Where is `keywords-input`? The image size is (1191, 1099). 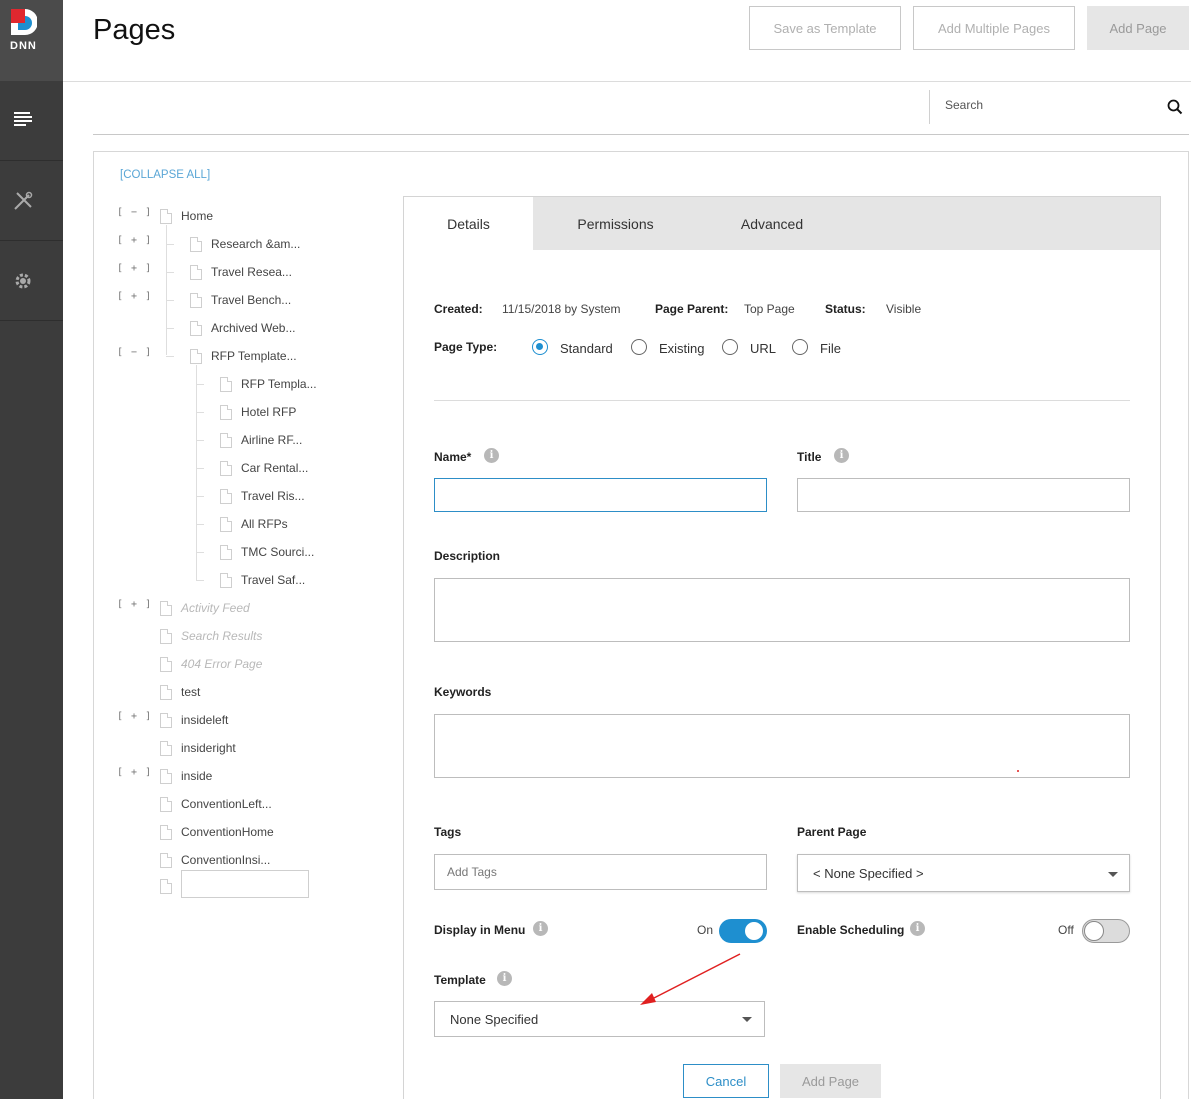 keywords-input is located at coordinates (782, 746).